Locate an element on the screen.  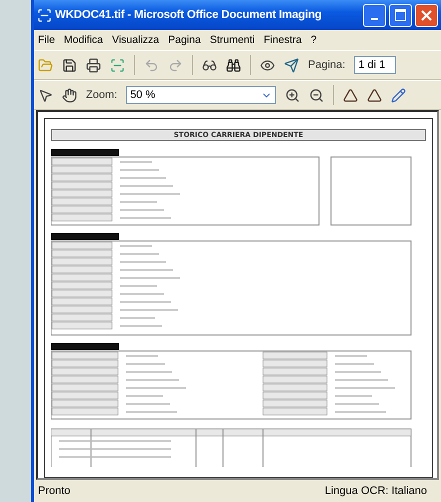
eye-icon is located at coordinates (267, 65).